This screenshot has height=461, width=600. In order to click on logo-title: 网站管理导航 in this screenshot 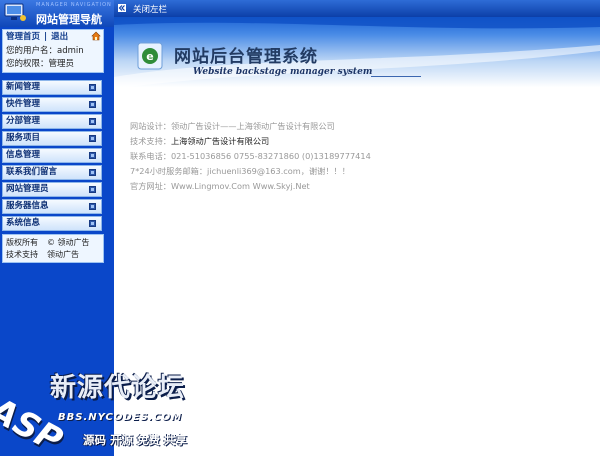, I will do `click(69, 19)`.